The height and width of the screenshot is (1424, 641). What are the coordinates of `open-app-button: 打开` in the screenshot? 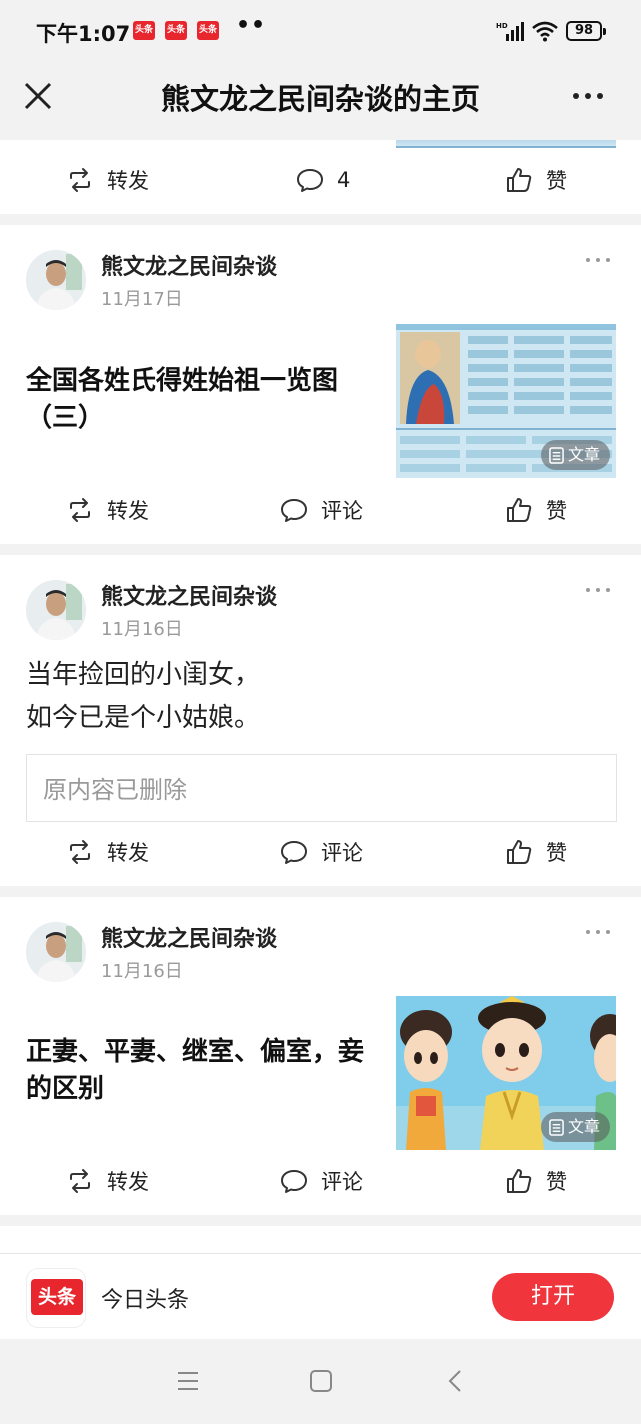 It's located at (553, 1297).